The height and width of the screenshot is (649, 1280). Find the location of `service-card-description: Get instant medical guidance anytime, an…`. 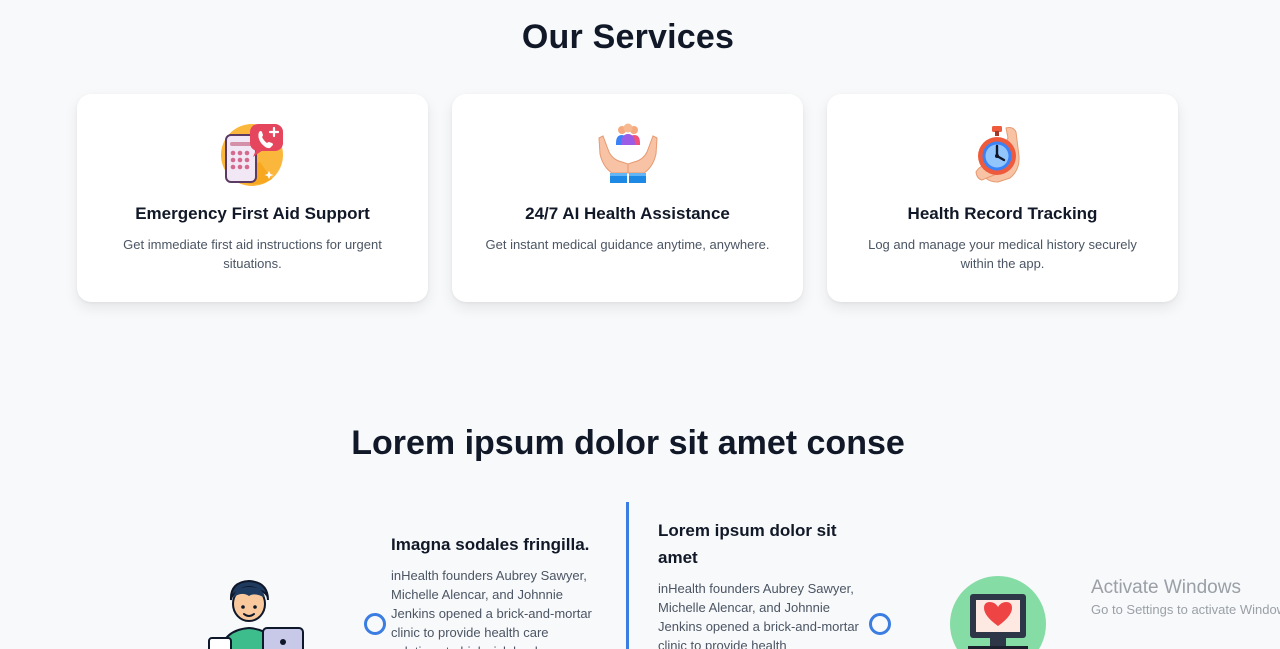

service-card-description: Get instant medical guidance anytime, an… is located at coordinates (627, 244).